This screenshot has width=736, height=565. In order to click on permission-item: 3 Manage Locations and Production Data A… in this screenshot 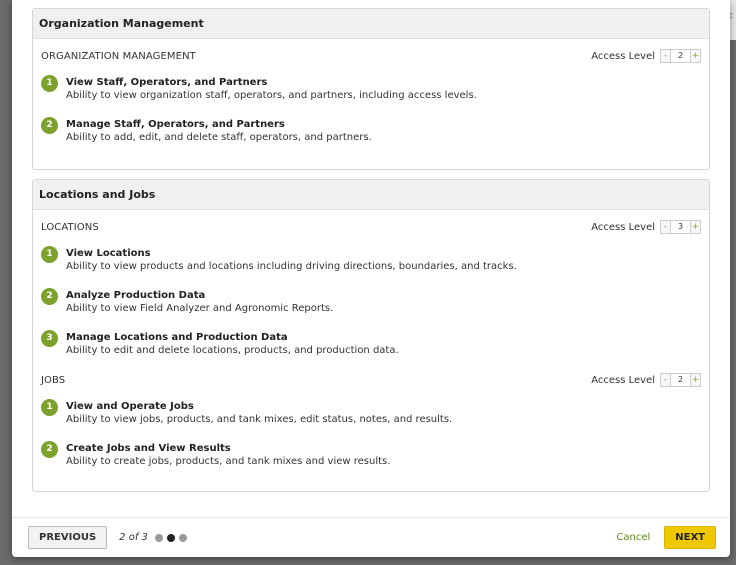, I will do `click(371, 344)`.